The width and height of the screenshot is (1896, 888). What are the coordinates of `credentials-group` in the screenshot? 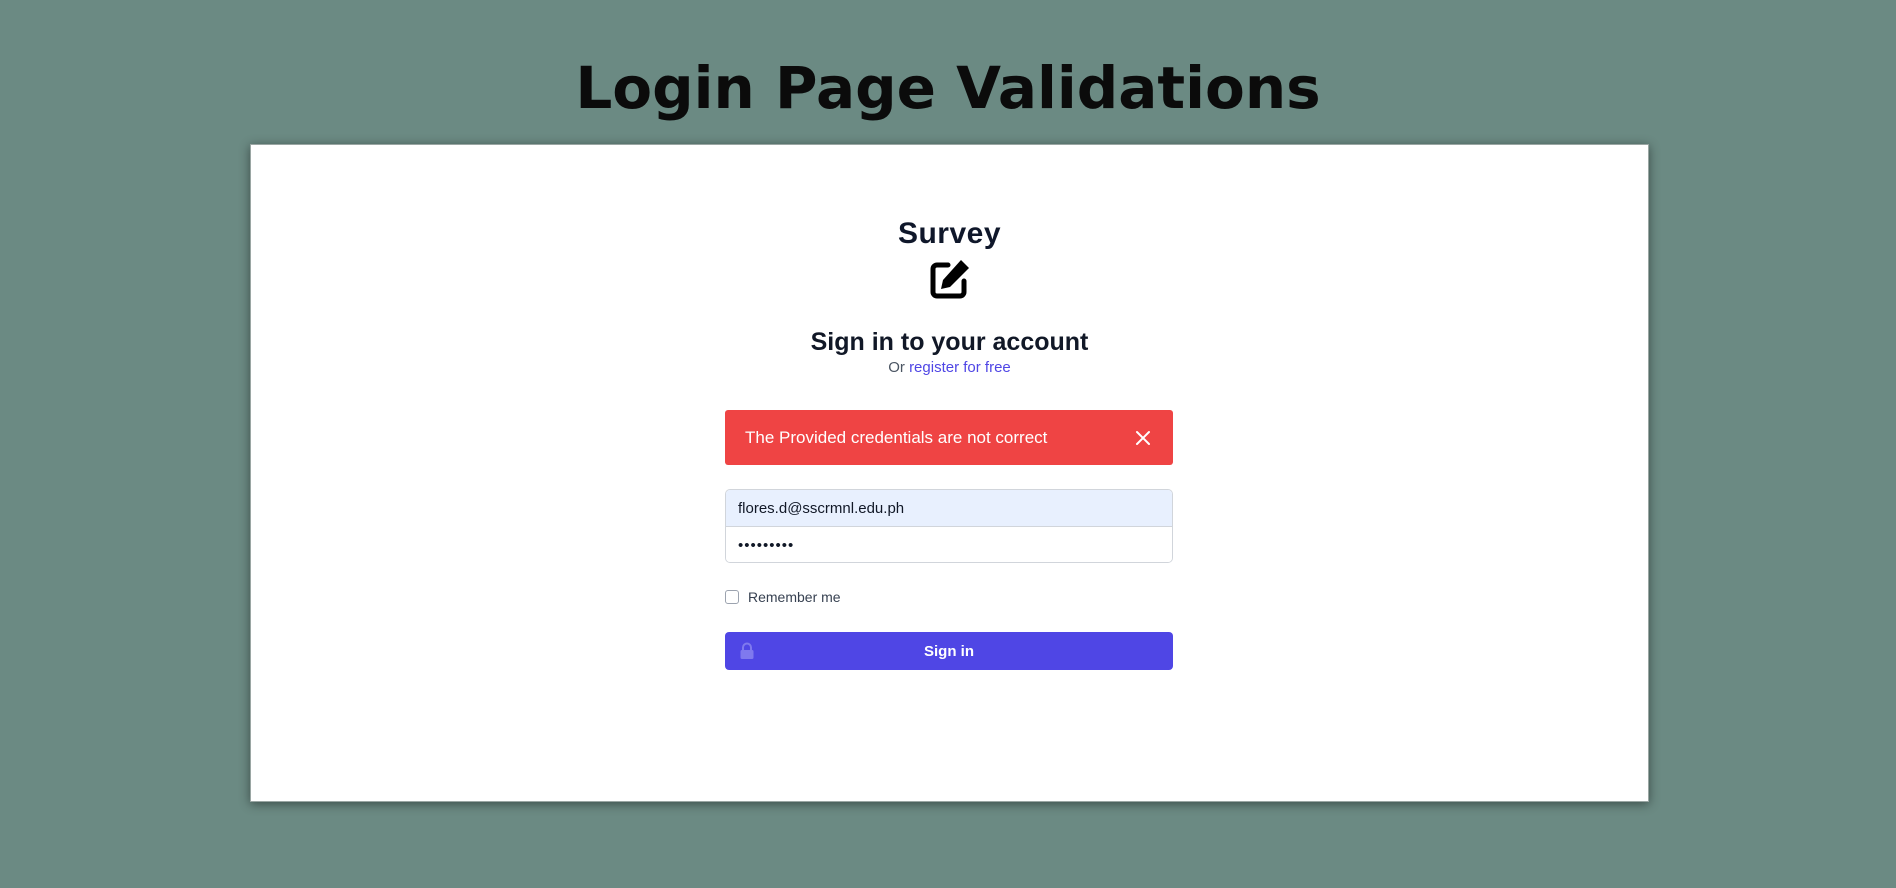 It's located at (949, 526).